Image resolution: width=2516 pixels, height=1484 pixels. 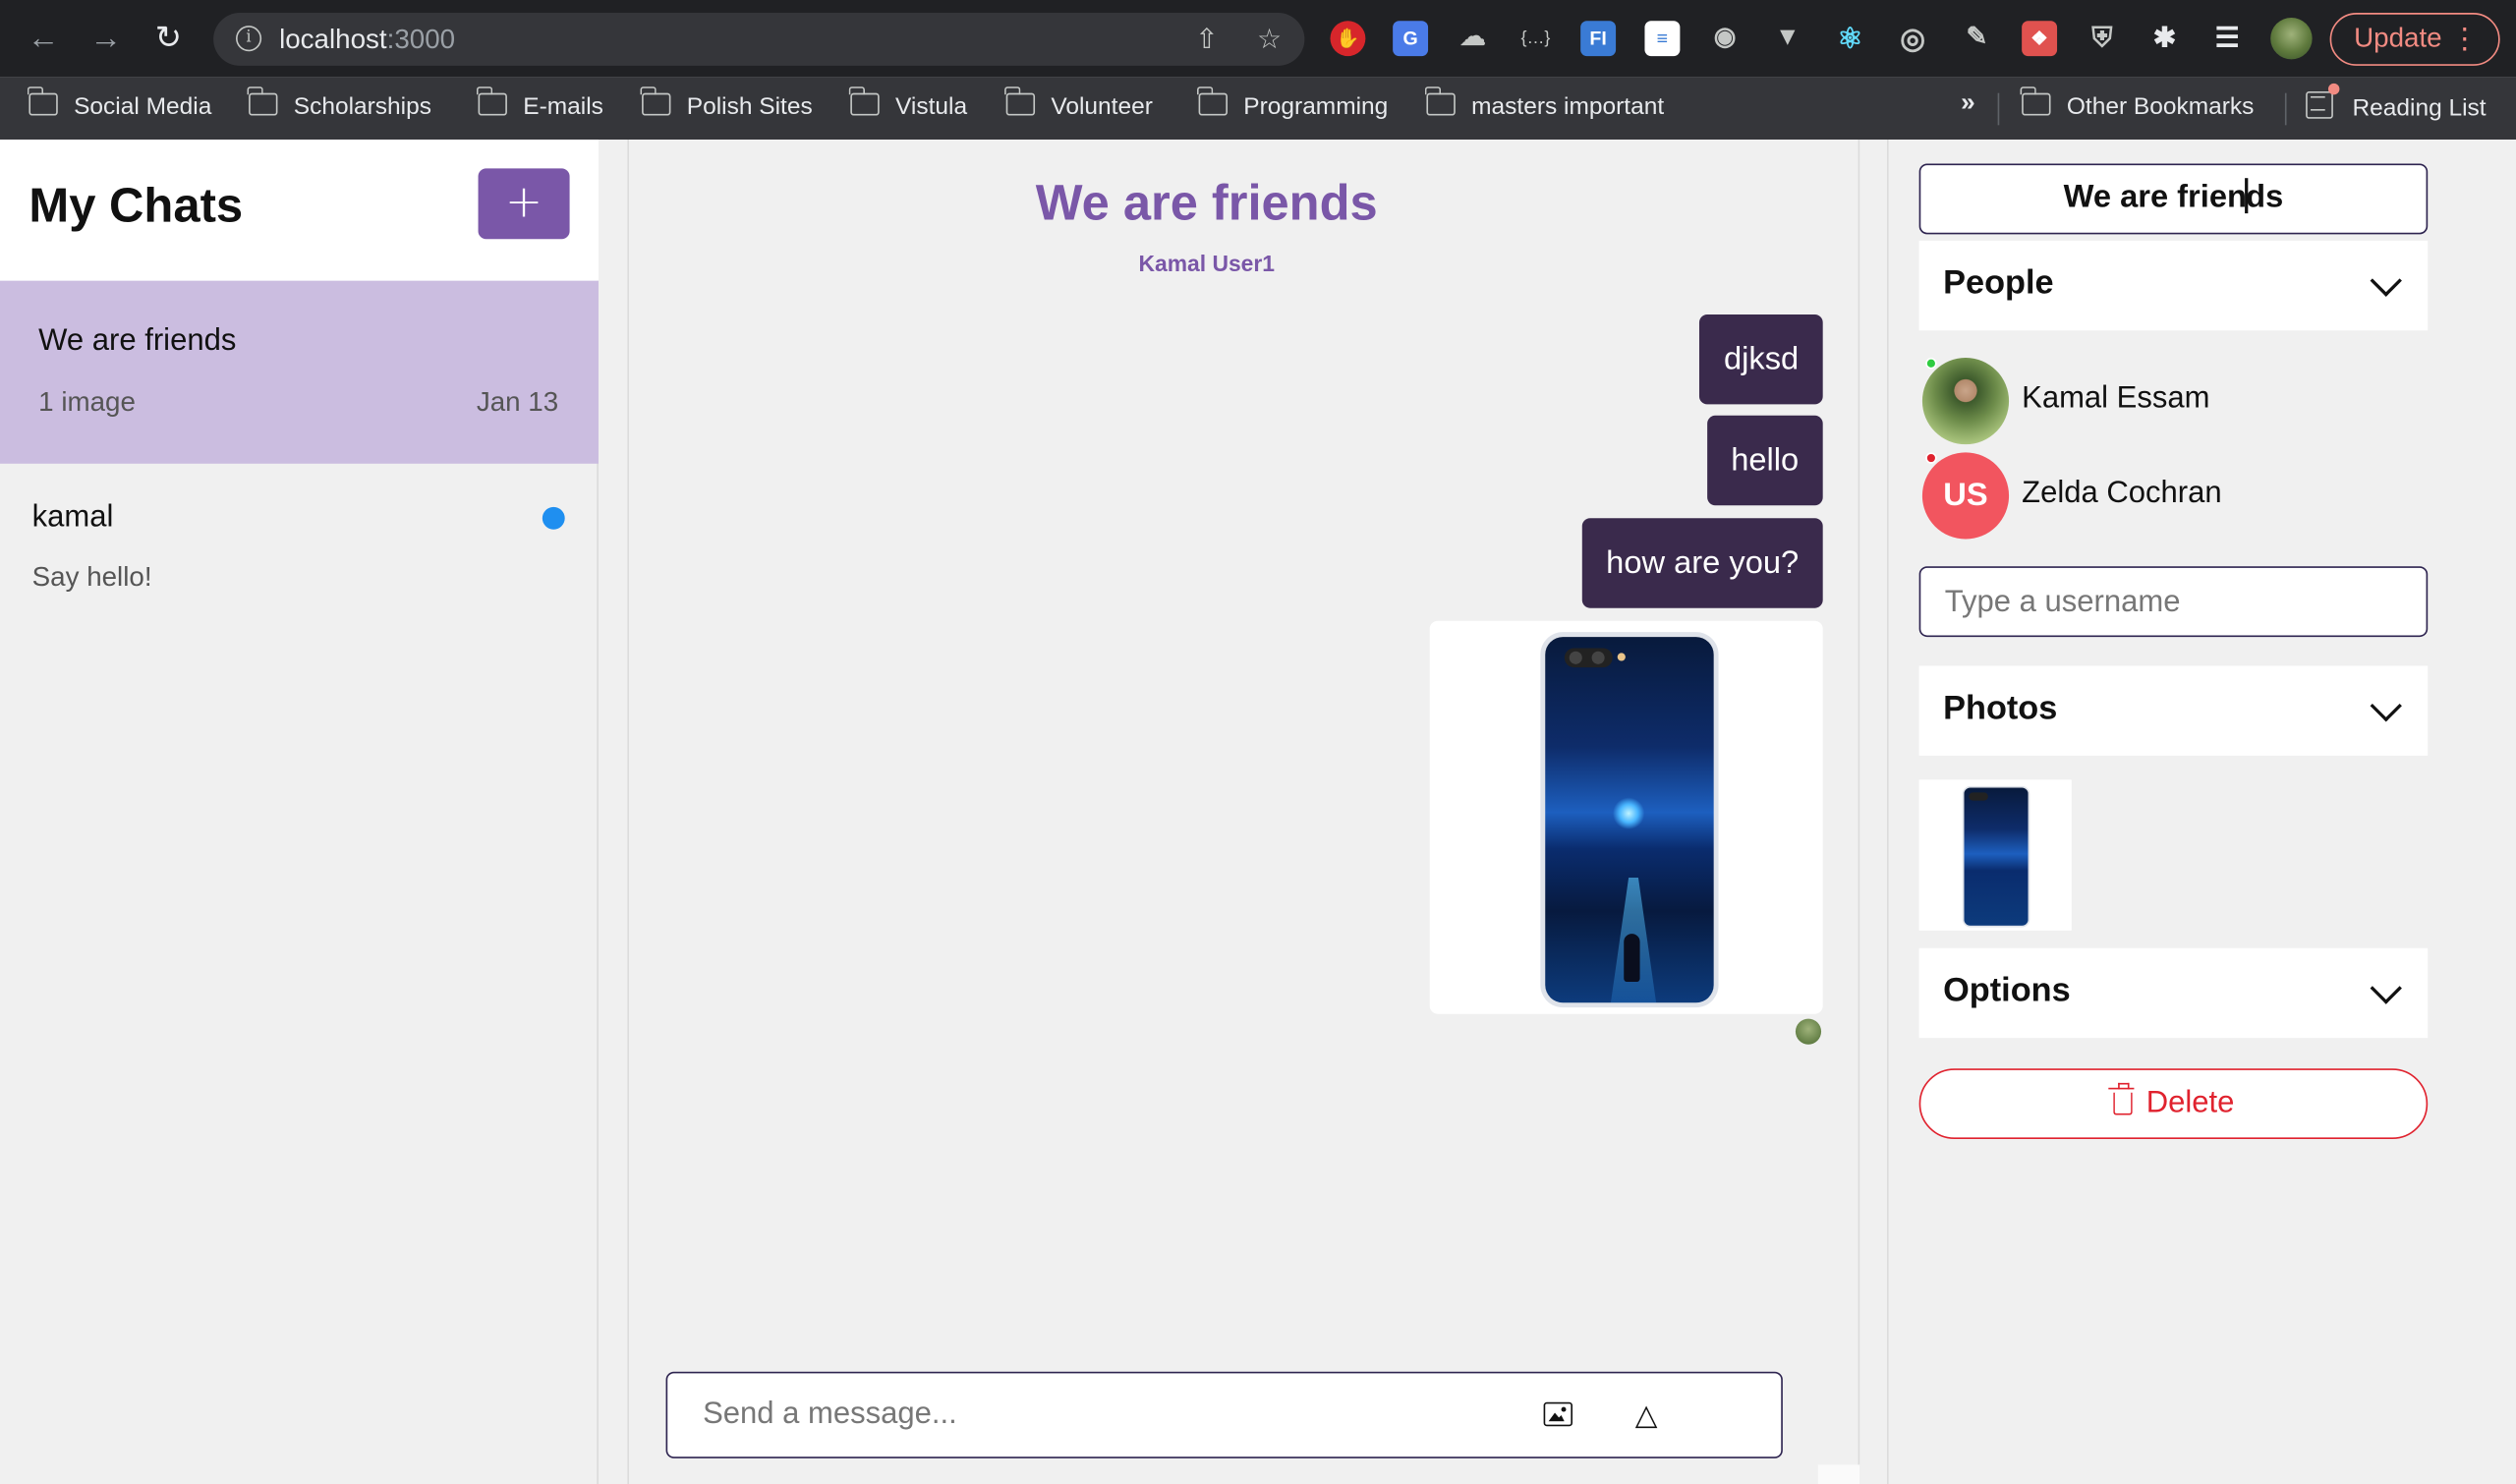 I want to click on bookmark-folder: E-mails, so click(x=540, y=105).